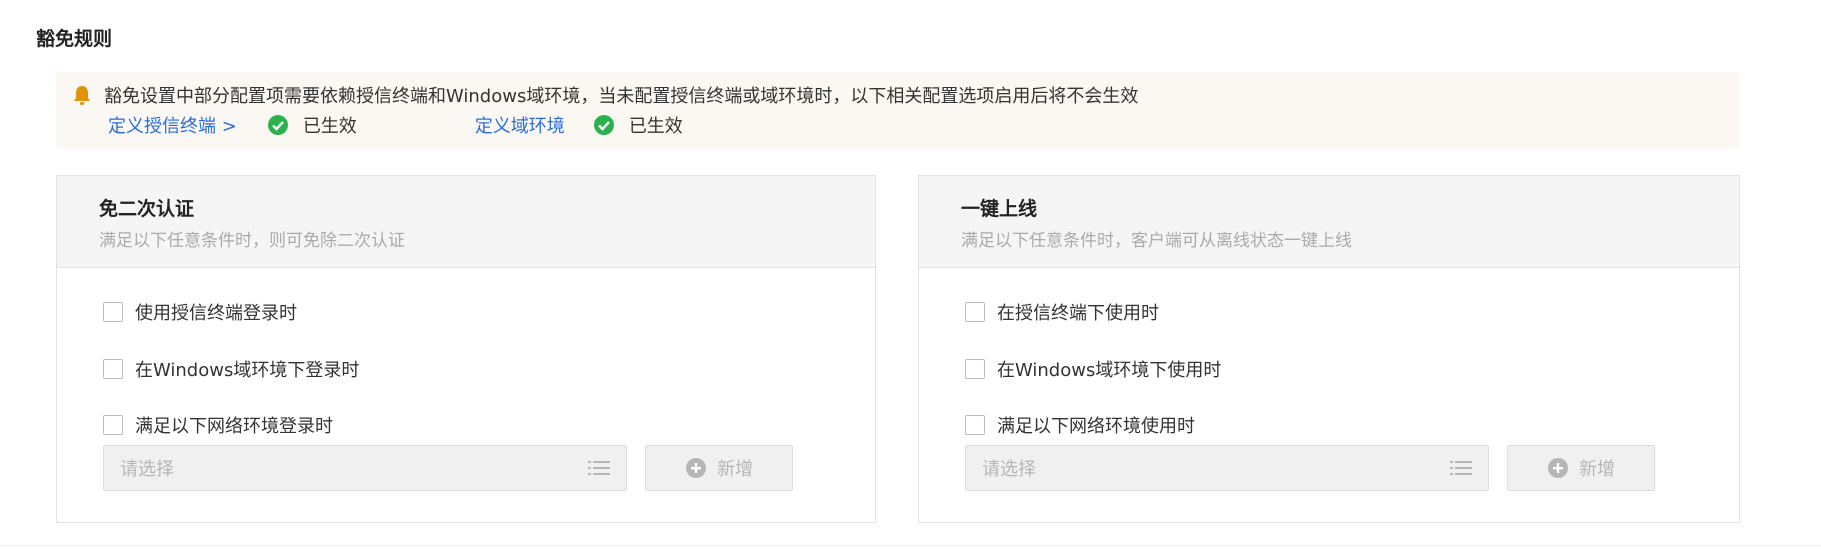 The height and width of the screenshot is (549, 1821). I want to click on card-title: 免二次认证, so click(147, 209).